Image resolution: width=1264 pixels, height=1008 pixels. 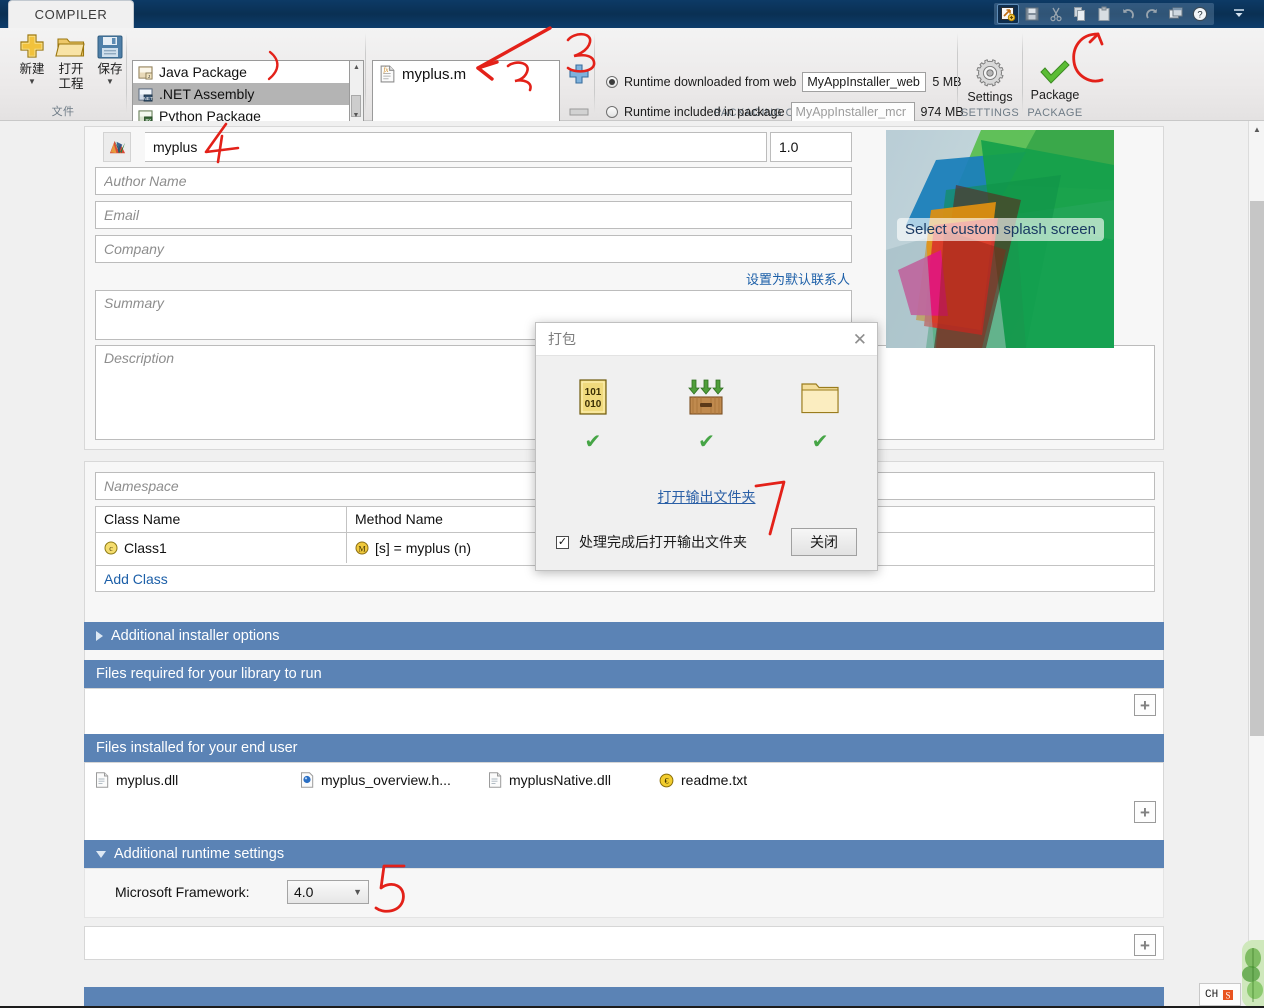 What do you see at coordinates (110, 82) in the screenshot?
I see `save-button-caret: ▼` at bounding box center [110, 82].